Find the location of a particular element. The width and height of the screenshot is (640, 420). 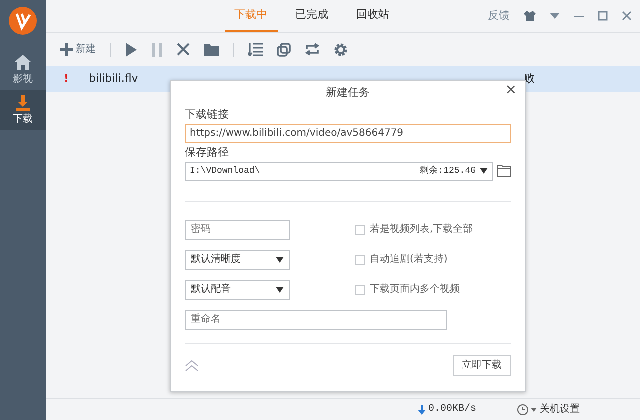

error-mark: ! is located at coordinates (67, 78).